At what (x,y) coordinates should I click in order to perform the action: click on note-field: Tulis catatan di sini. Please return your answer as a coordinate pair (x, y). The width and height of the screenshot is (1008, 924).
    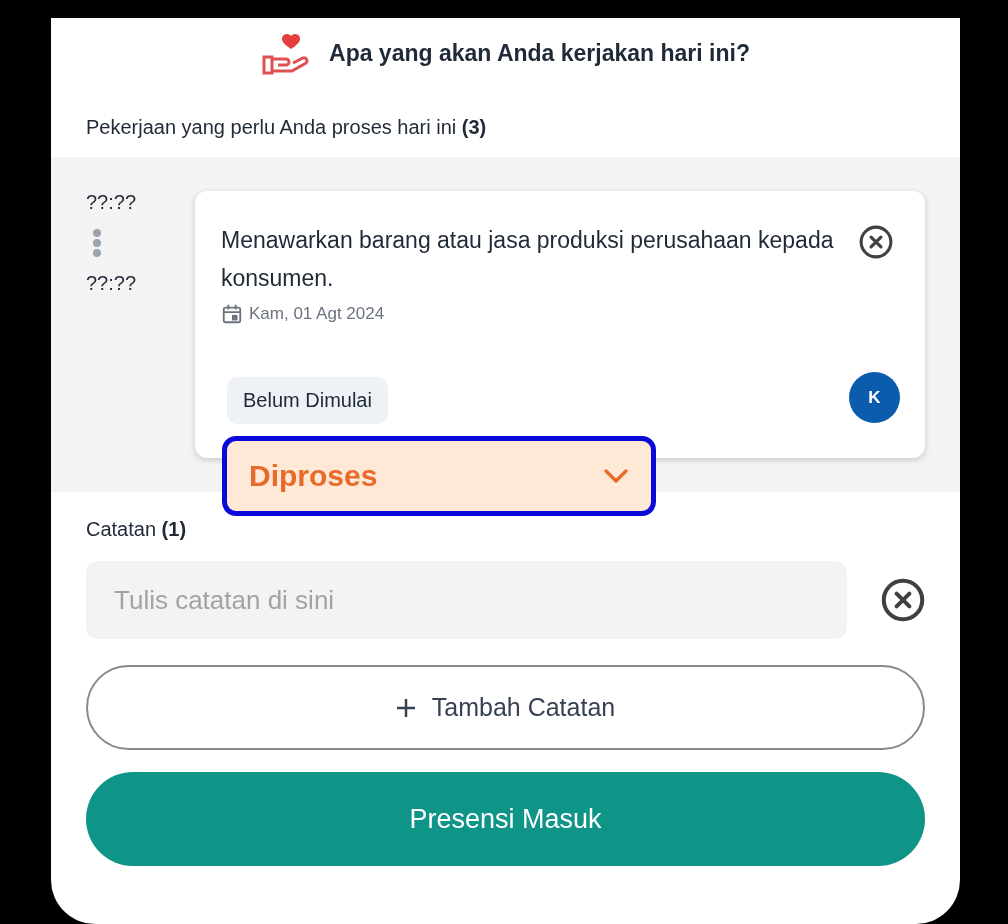
    Looking at the image, I should click on (466, 600).